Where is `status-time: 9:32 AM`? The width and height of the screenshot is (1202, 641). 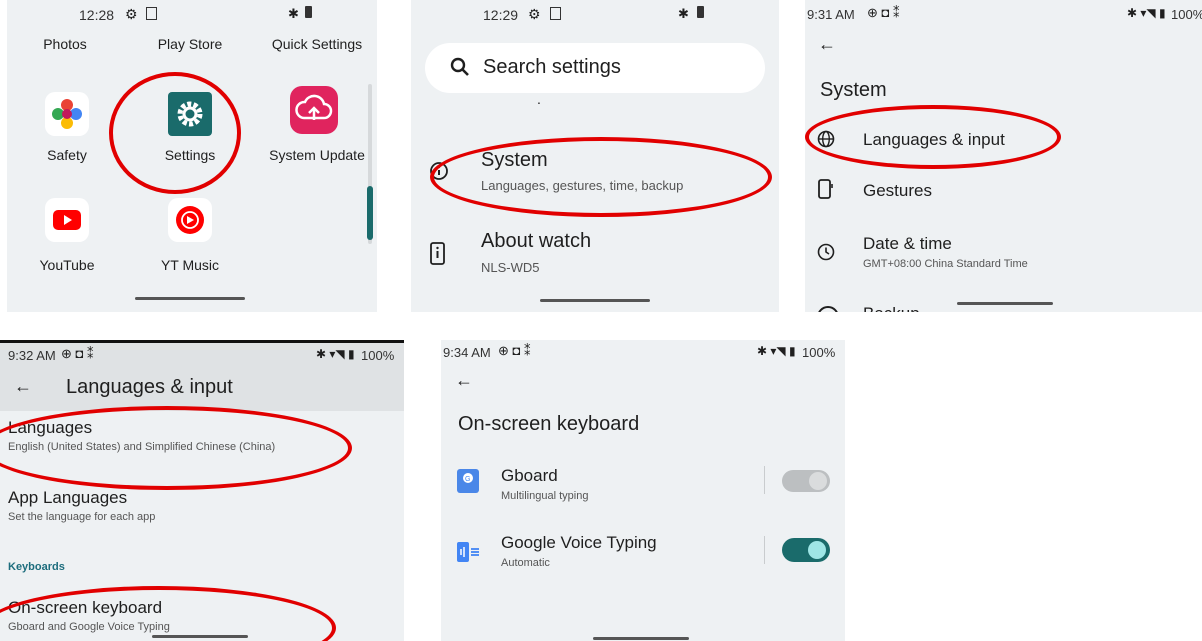 status-time: 9:32 AM is located at coordinates (32, 355).